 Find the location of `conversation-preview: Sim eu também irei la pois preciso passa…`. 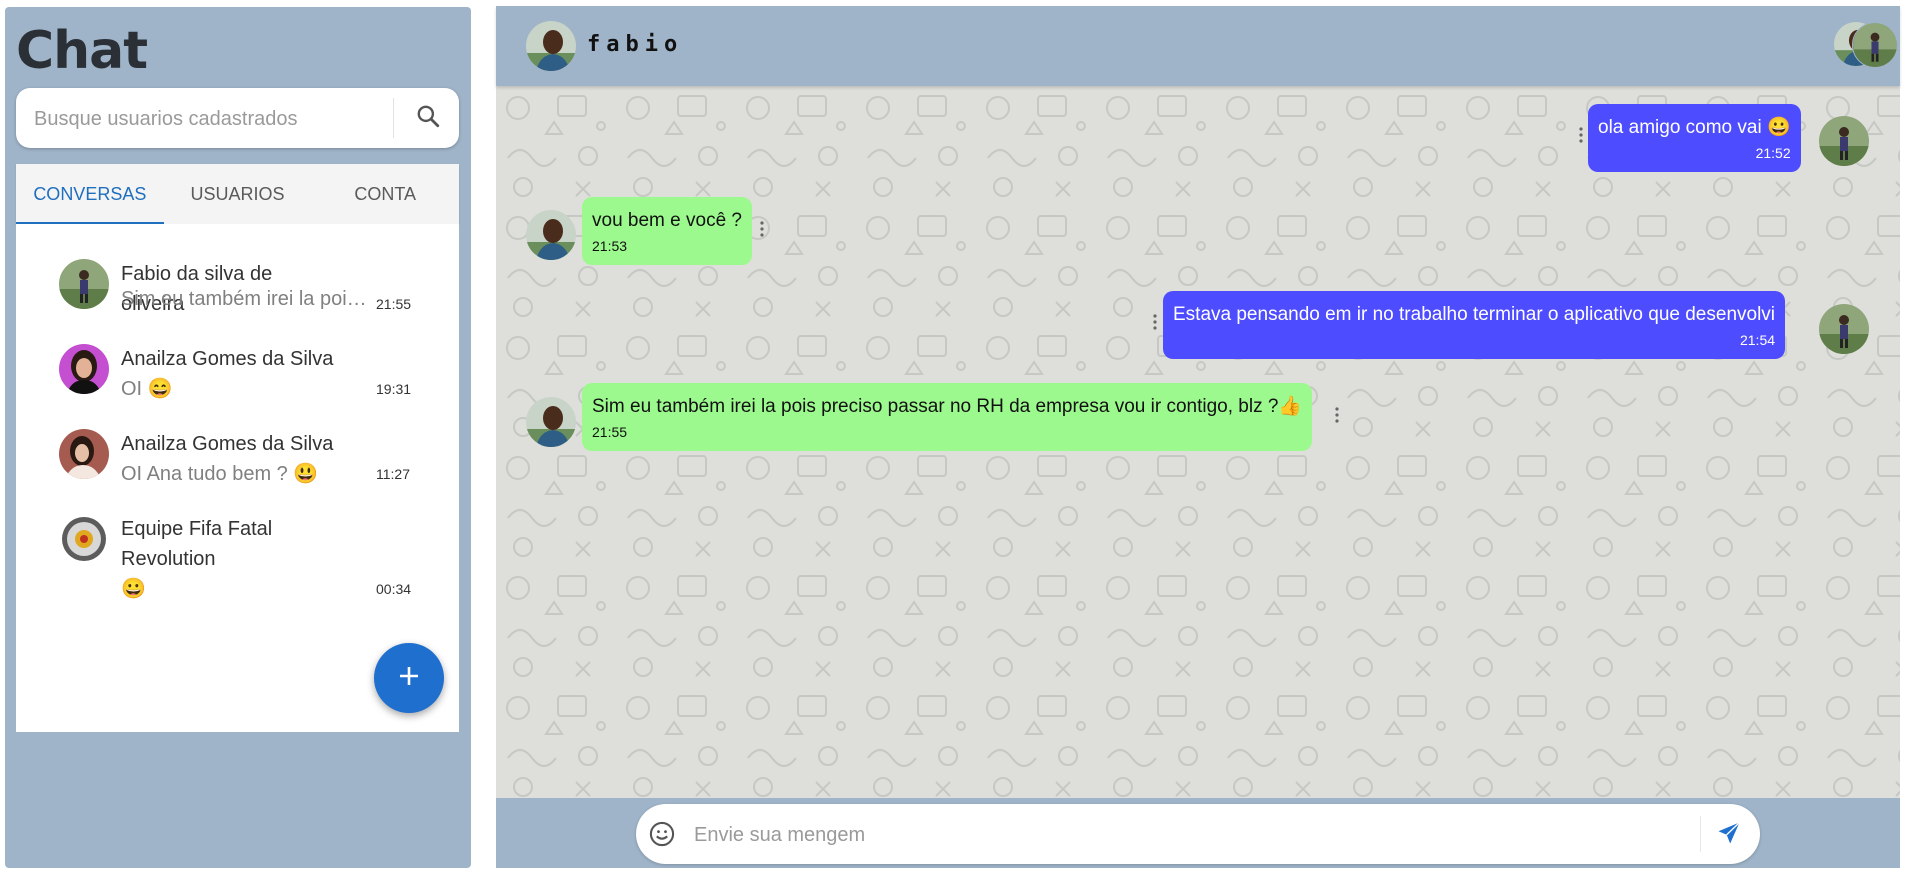

conversation-preview: Sim eu também irei la pois preciso passa… is located at coordinates (246, 299).